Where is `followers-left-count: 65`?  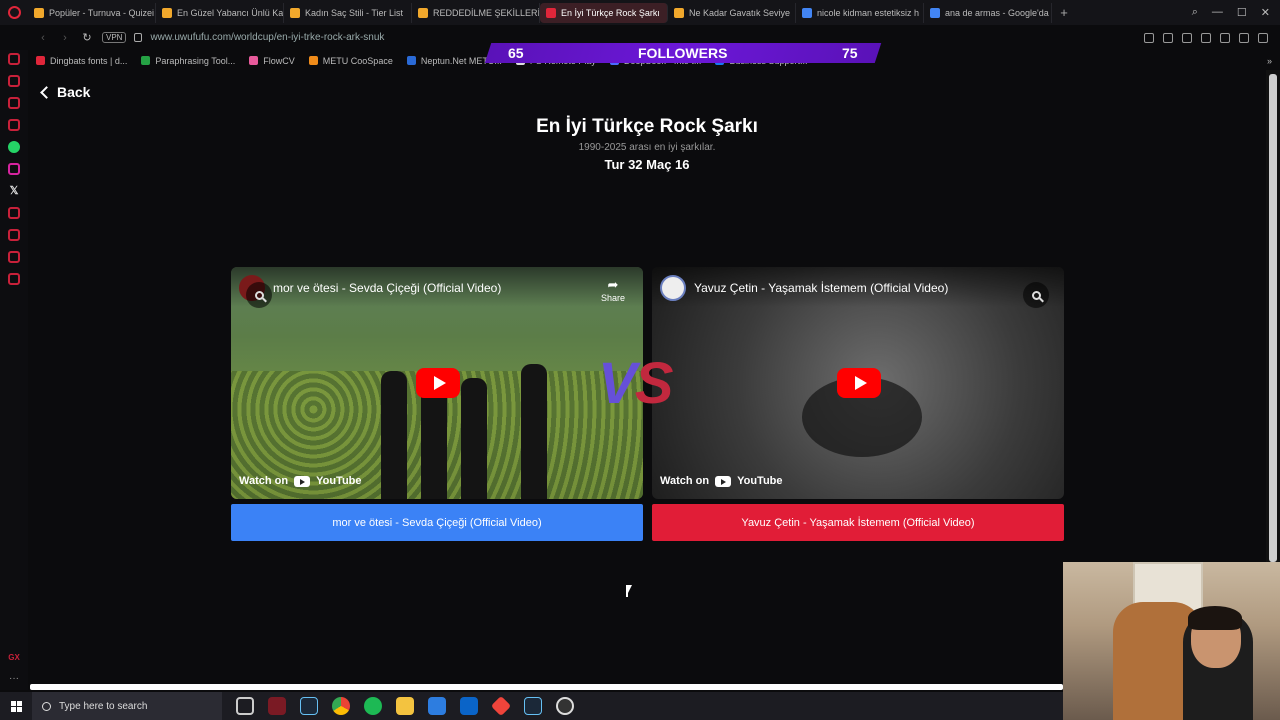 followers-left-count: 65 is located at coordinates (516, 53).